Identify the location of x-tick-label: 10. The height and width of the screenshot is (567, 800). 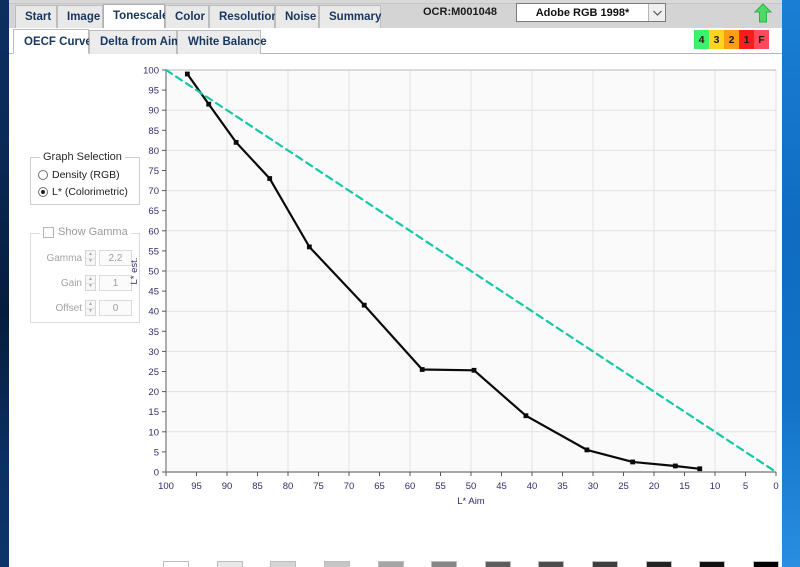
(715, 486).